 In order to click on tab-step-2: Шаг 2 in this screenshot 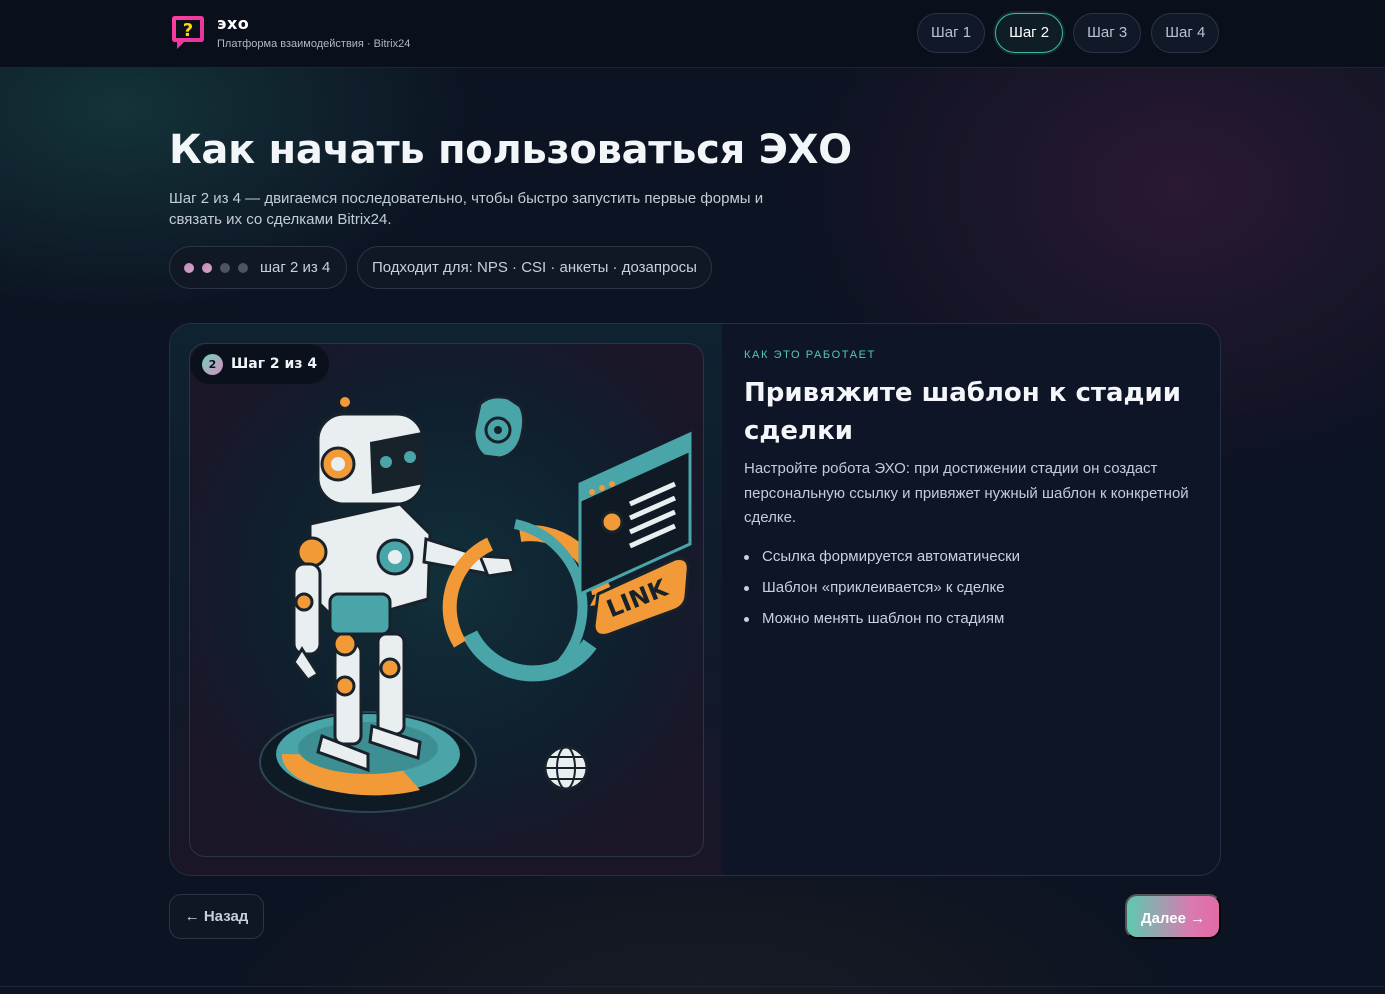, I will do `click(1029, 33)`.